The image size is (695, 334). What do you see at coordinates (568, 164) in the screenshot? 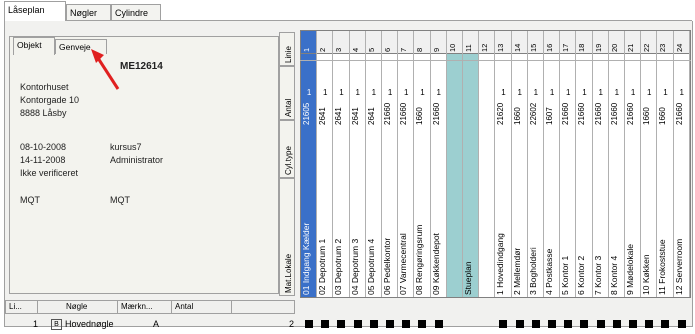
I see `lock-column-17: 17 1 21660 5 Kontor 1` at bounding box center [568, 164].